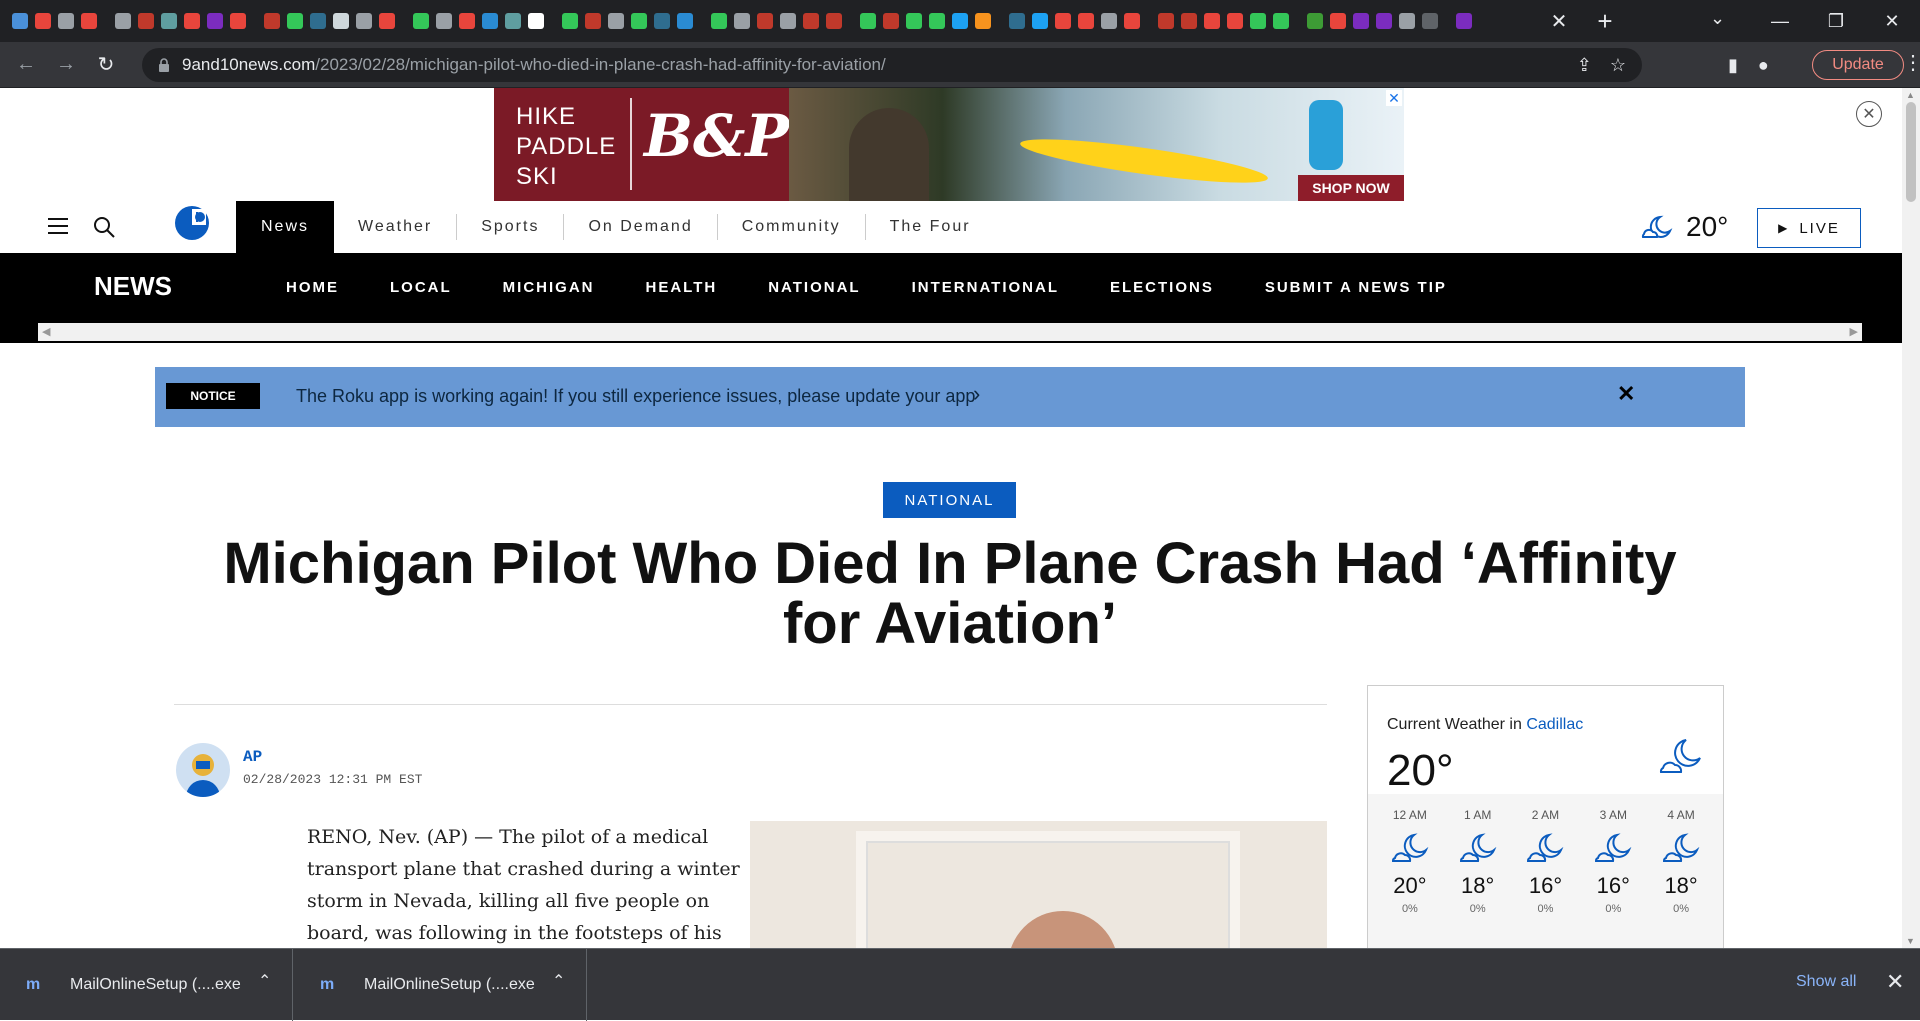  I want to click on section-item-international: INTERNATIONAL, so click(985, 287).